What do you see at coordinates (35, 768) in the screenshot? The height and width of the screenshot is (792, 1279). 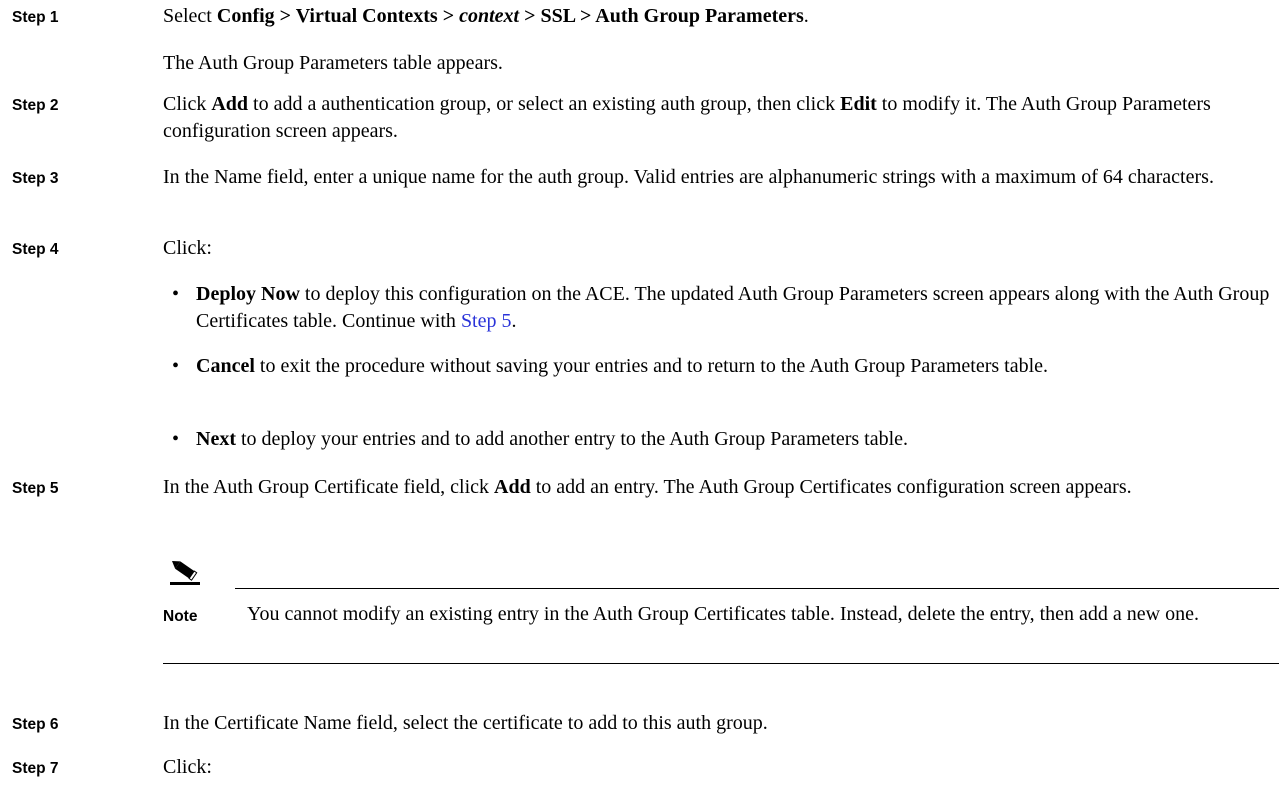 I see `step-7-label: Step 7` at bounding box center [35, 768].